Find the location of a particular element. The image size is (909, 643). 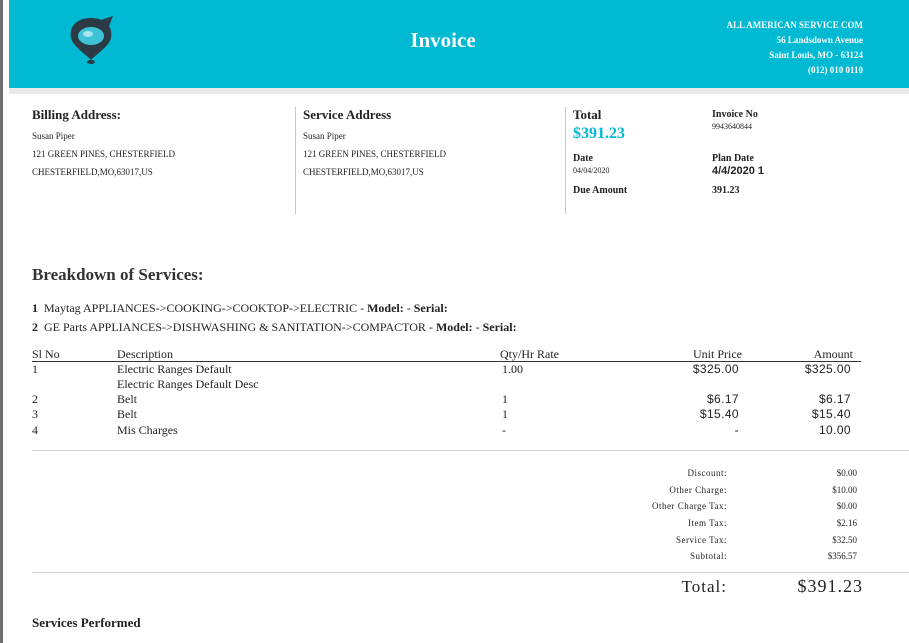

company-street: 56 Landsdown Avenue is located at coordinates (819, 40).